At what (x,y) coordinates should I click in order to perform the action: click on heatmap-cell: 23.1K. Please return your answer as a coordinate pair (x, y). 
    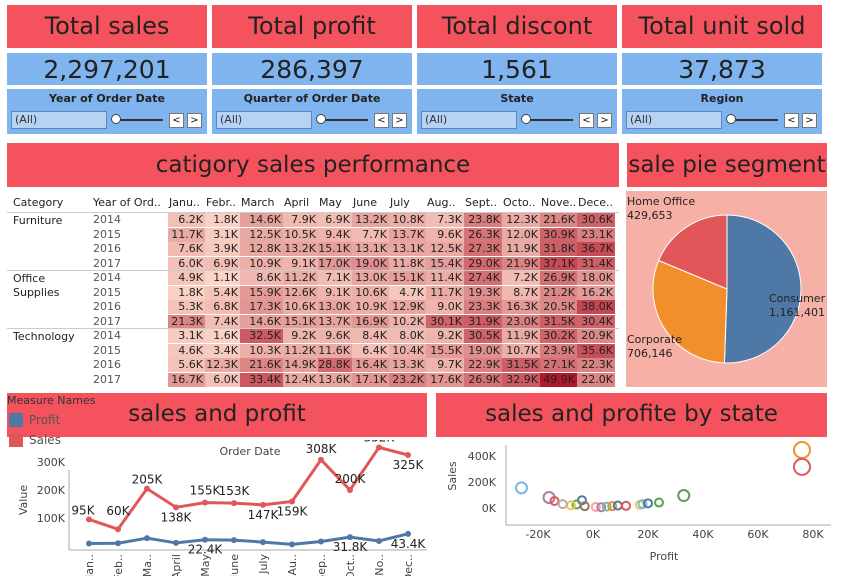
    Looking at the image, I should click on (596, 234).